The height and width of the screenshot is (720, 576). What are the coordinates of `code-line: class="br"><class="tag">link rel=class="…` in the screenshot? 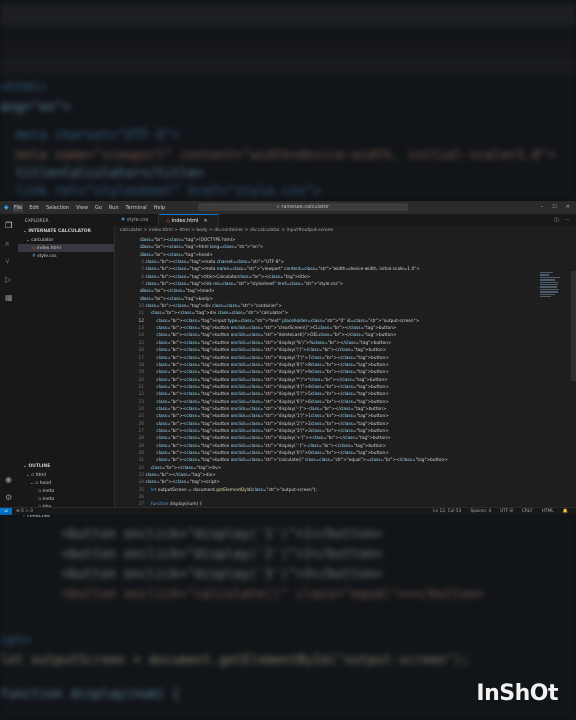 It's located at (294, 284).